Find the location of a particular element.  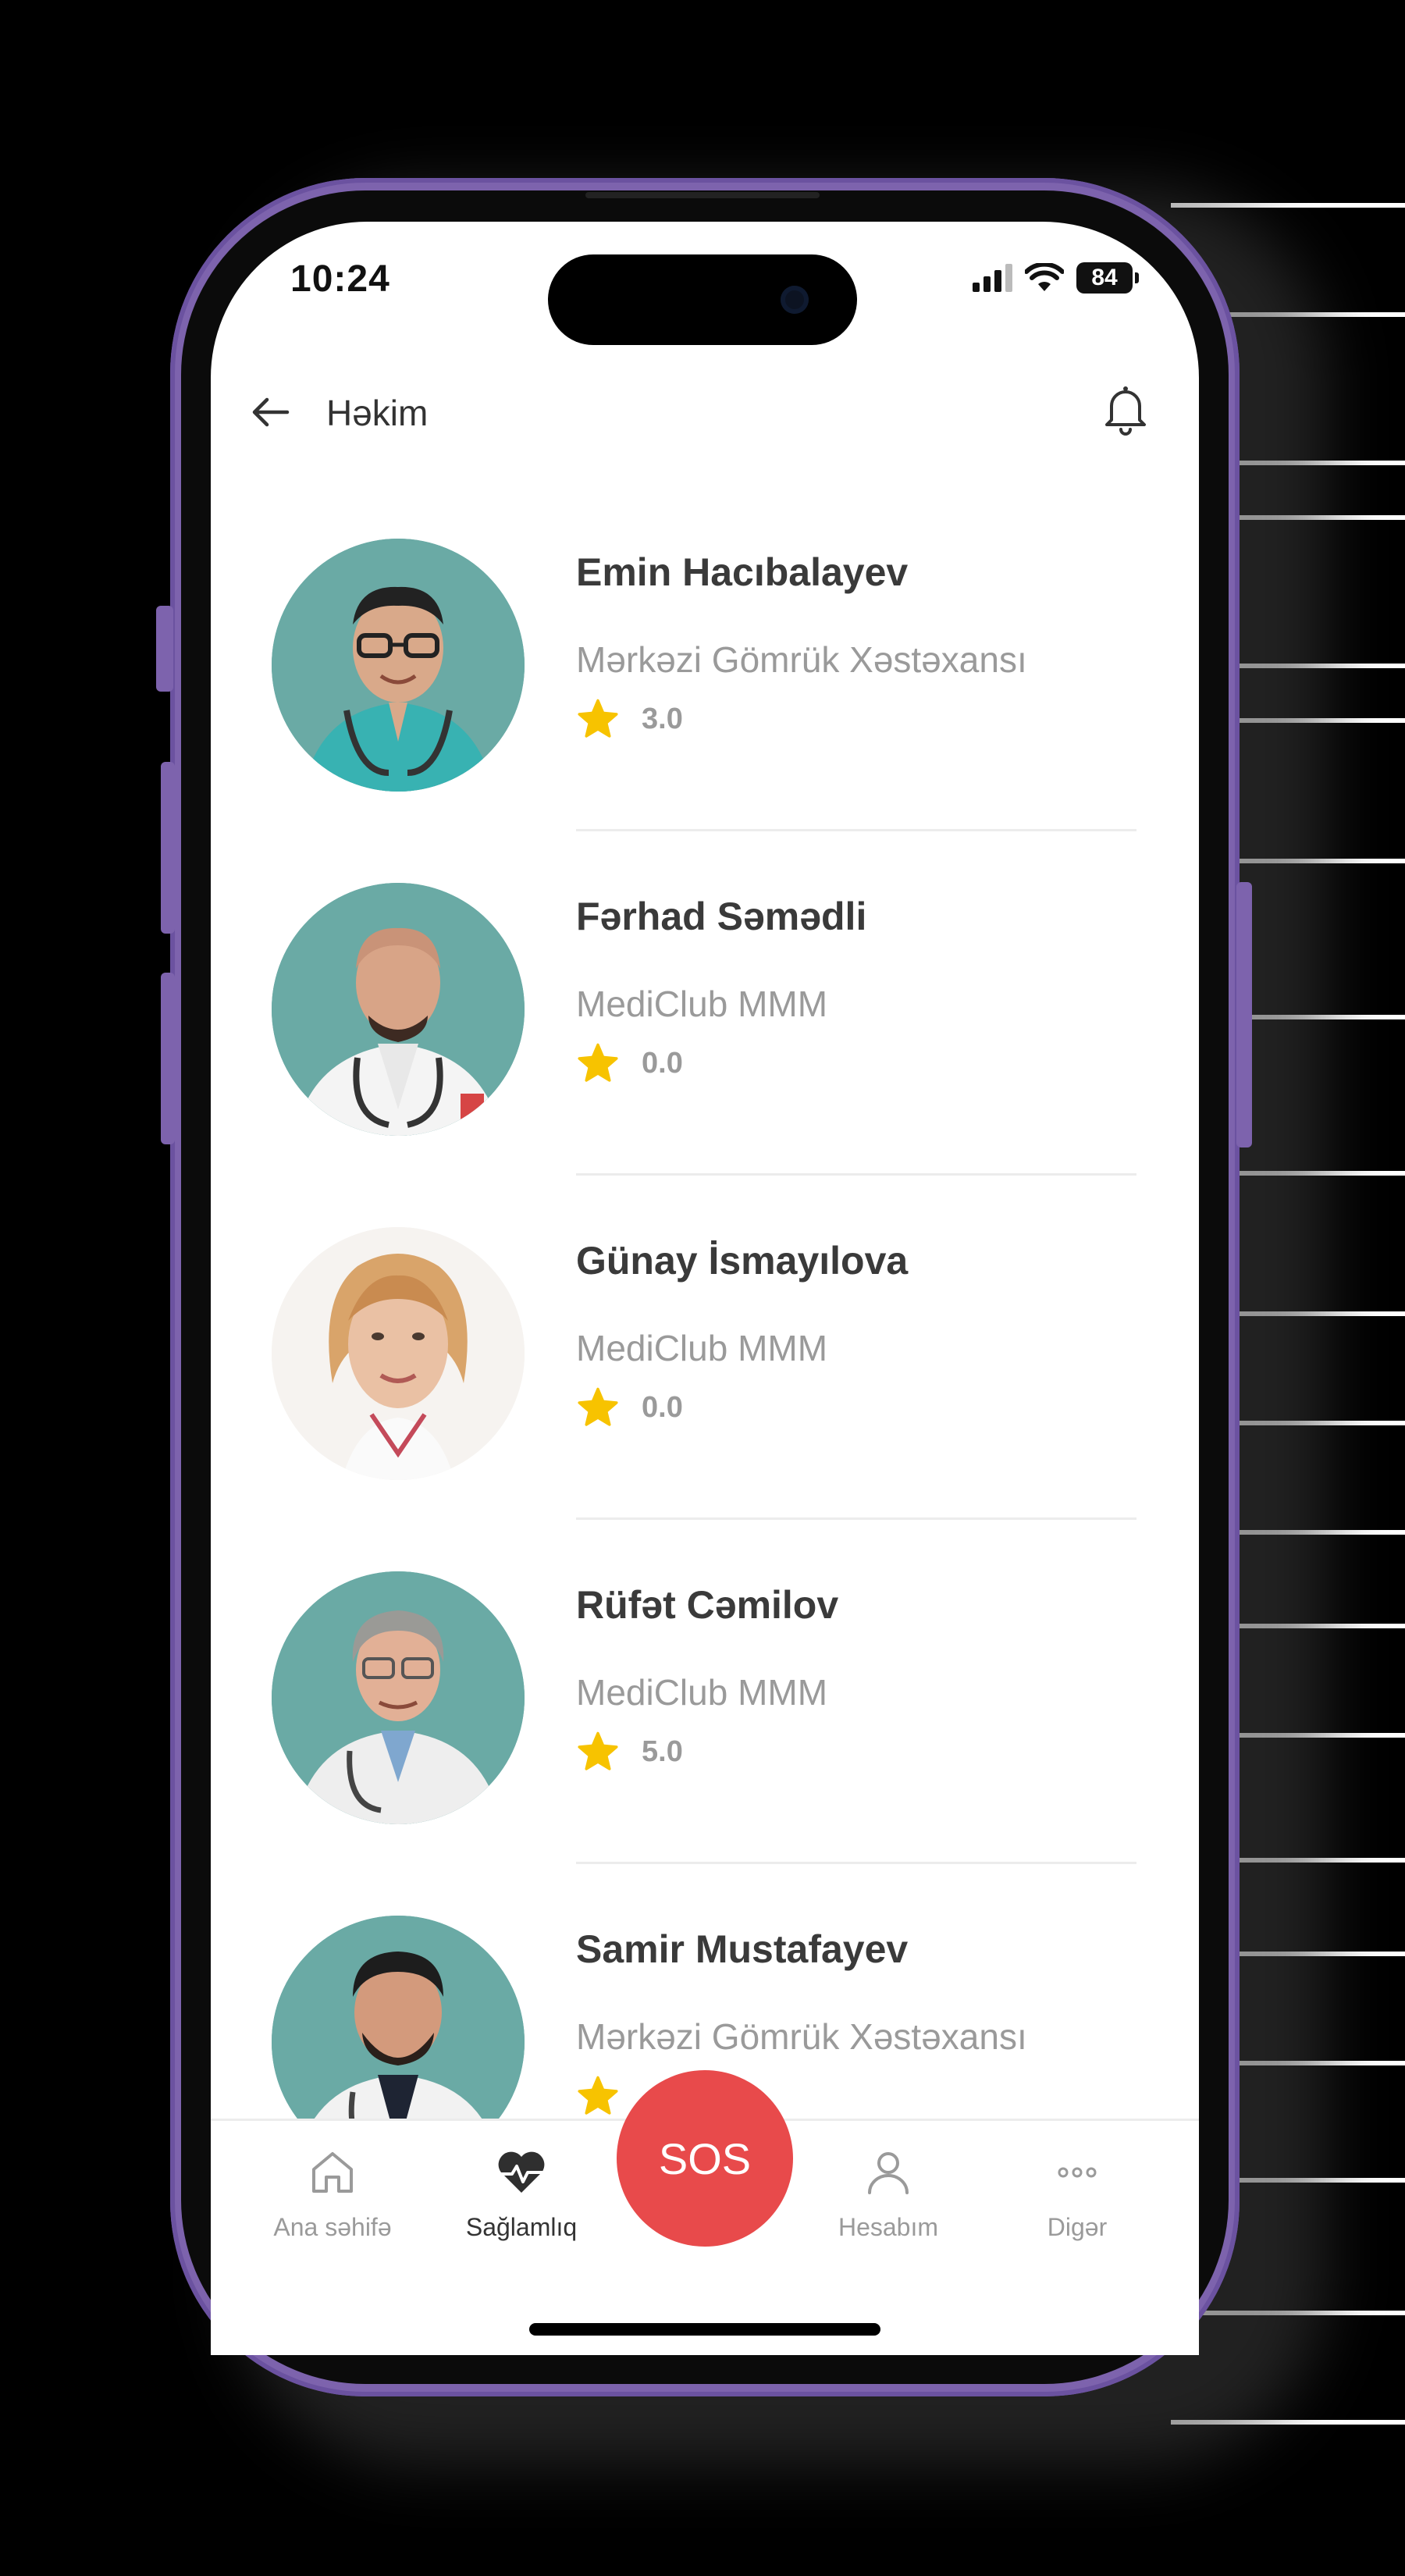

doctor-item: Günay İsmayılova MediClub MMM 0.0 is located at coordinates (705, 1399).